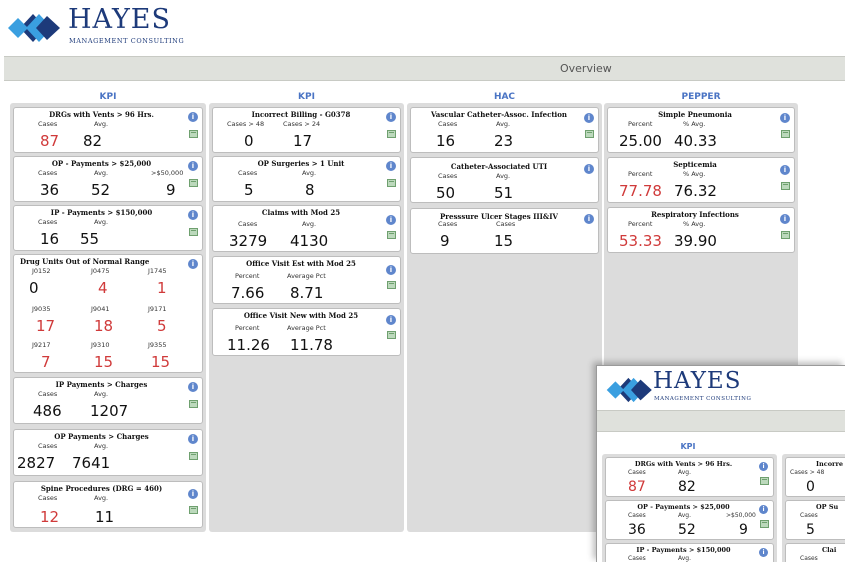  I want to click on overlay-brand-subtitle: MANAGEMENT CONSULTING, so click(703, 399).